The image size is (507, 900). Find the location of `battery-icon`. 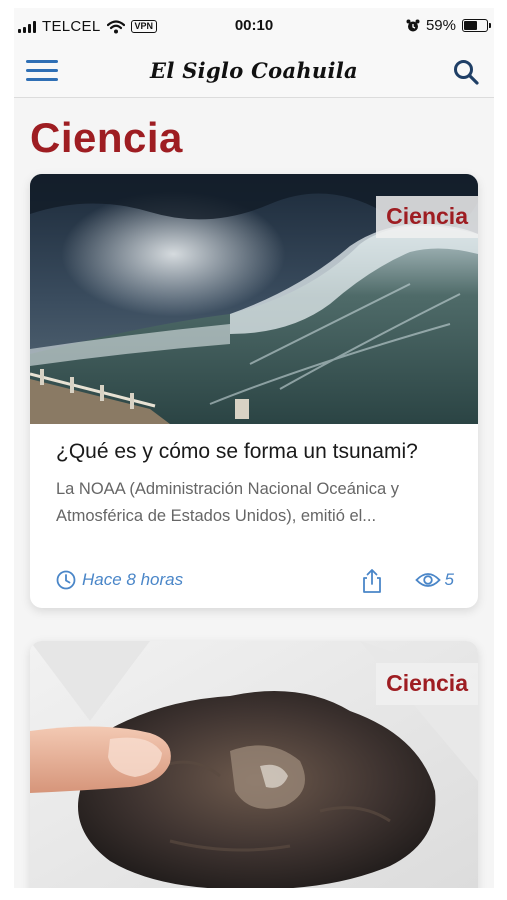

battery-icon is located at coordinates (476, 25).